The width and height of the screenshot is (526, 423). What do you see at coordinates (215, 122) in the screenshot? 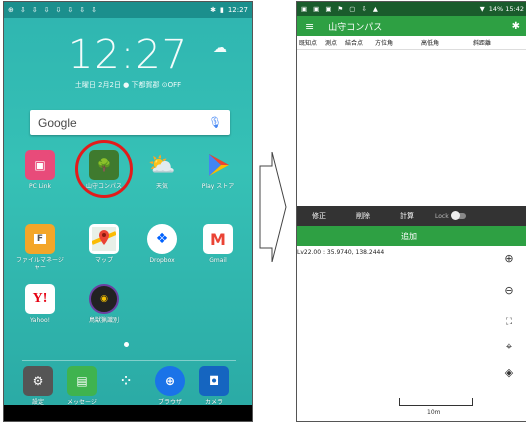
I see `mic-icon: 🎙` at bounding box center [215, 122].